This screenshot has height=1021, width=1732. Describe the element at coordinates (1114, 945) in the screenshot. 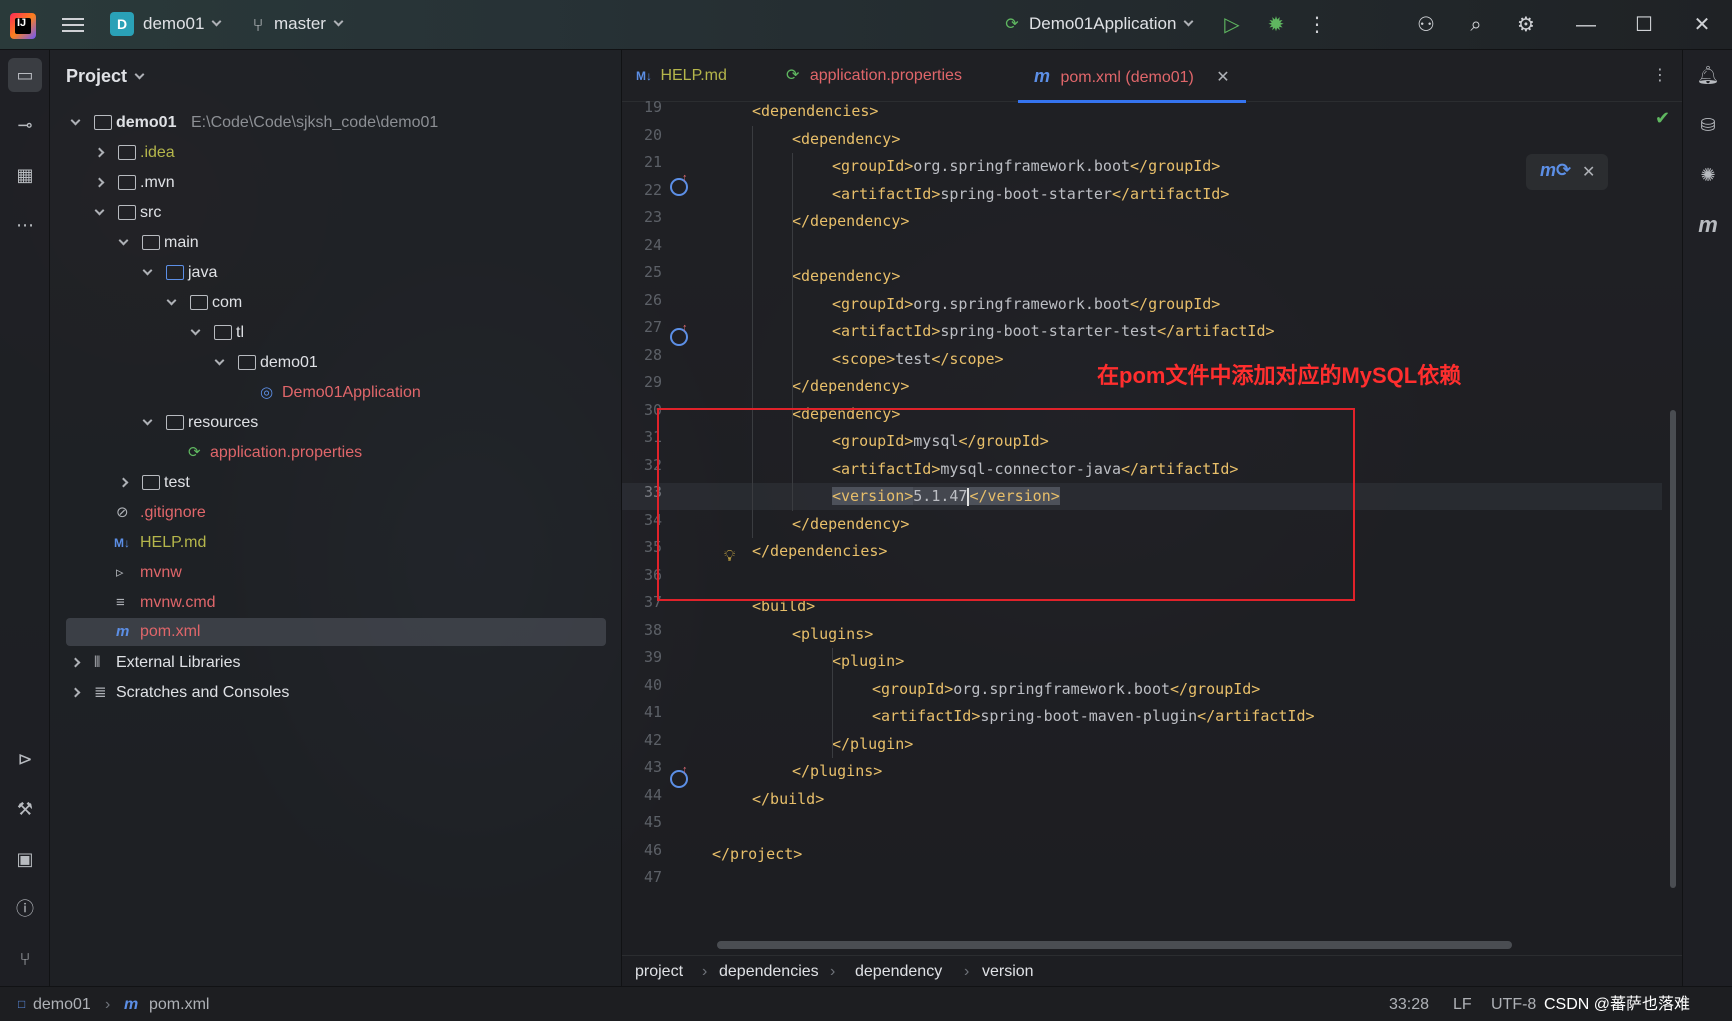

I see `horizontal-scrollbar` at that location.